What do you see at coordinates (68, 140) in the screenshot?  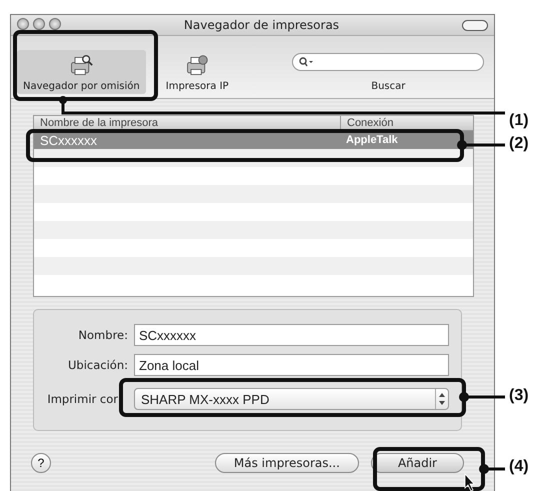 I see `table-cell-text: SCxxxxxx` at bounding box center [68, 140].